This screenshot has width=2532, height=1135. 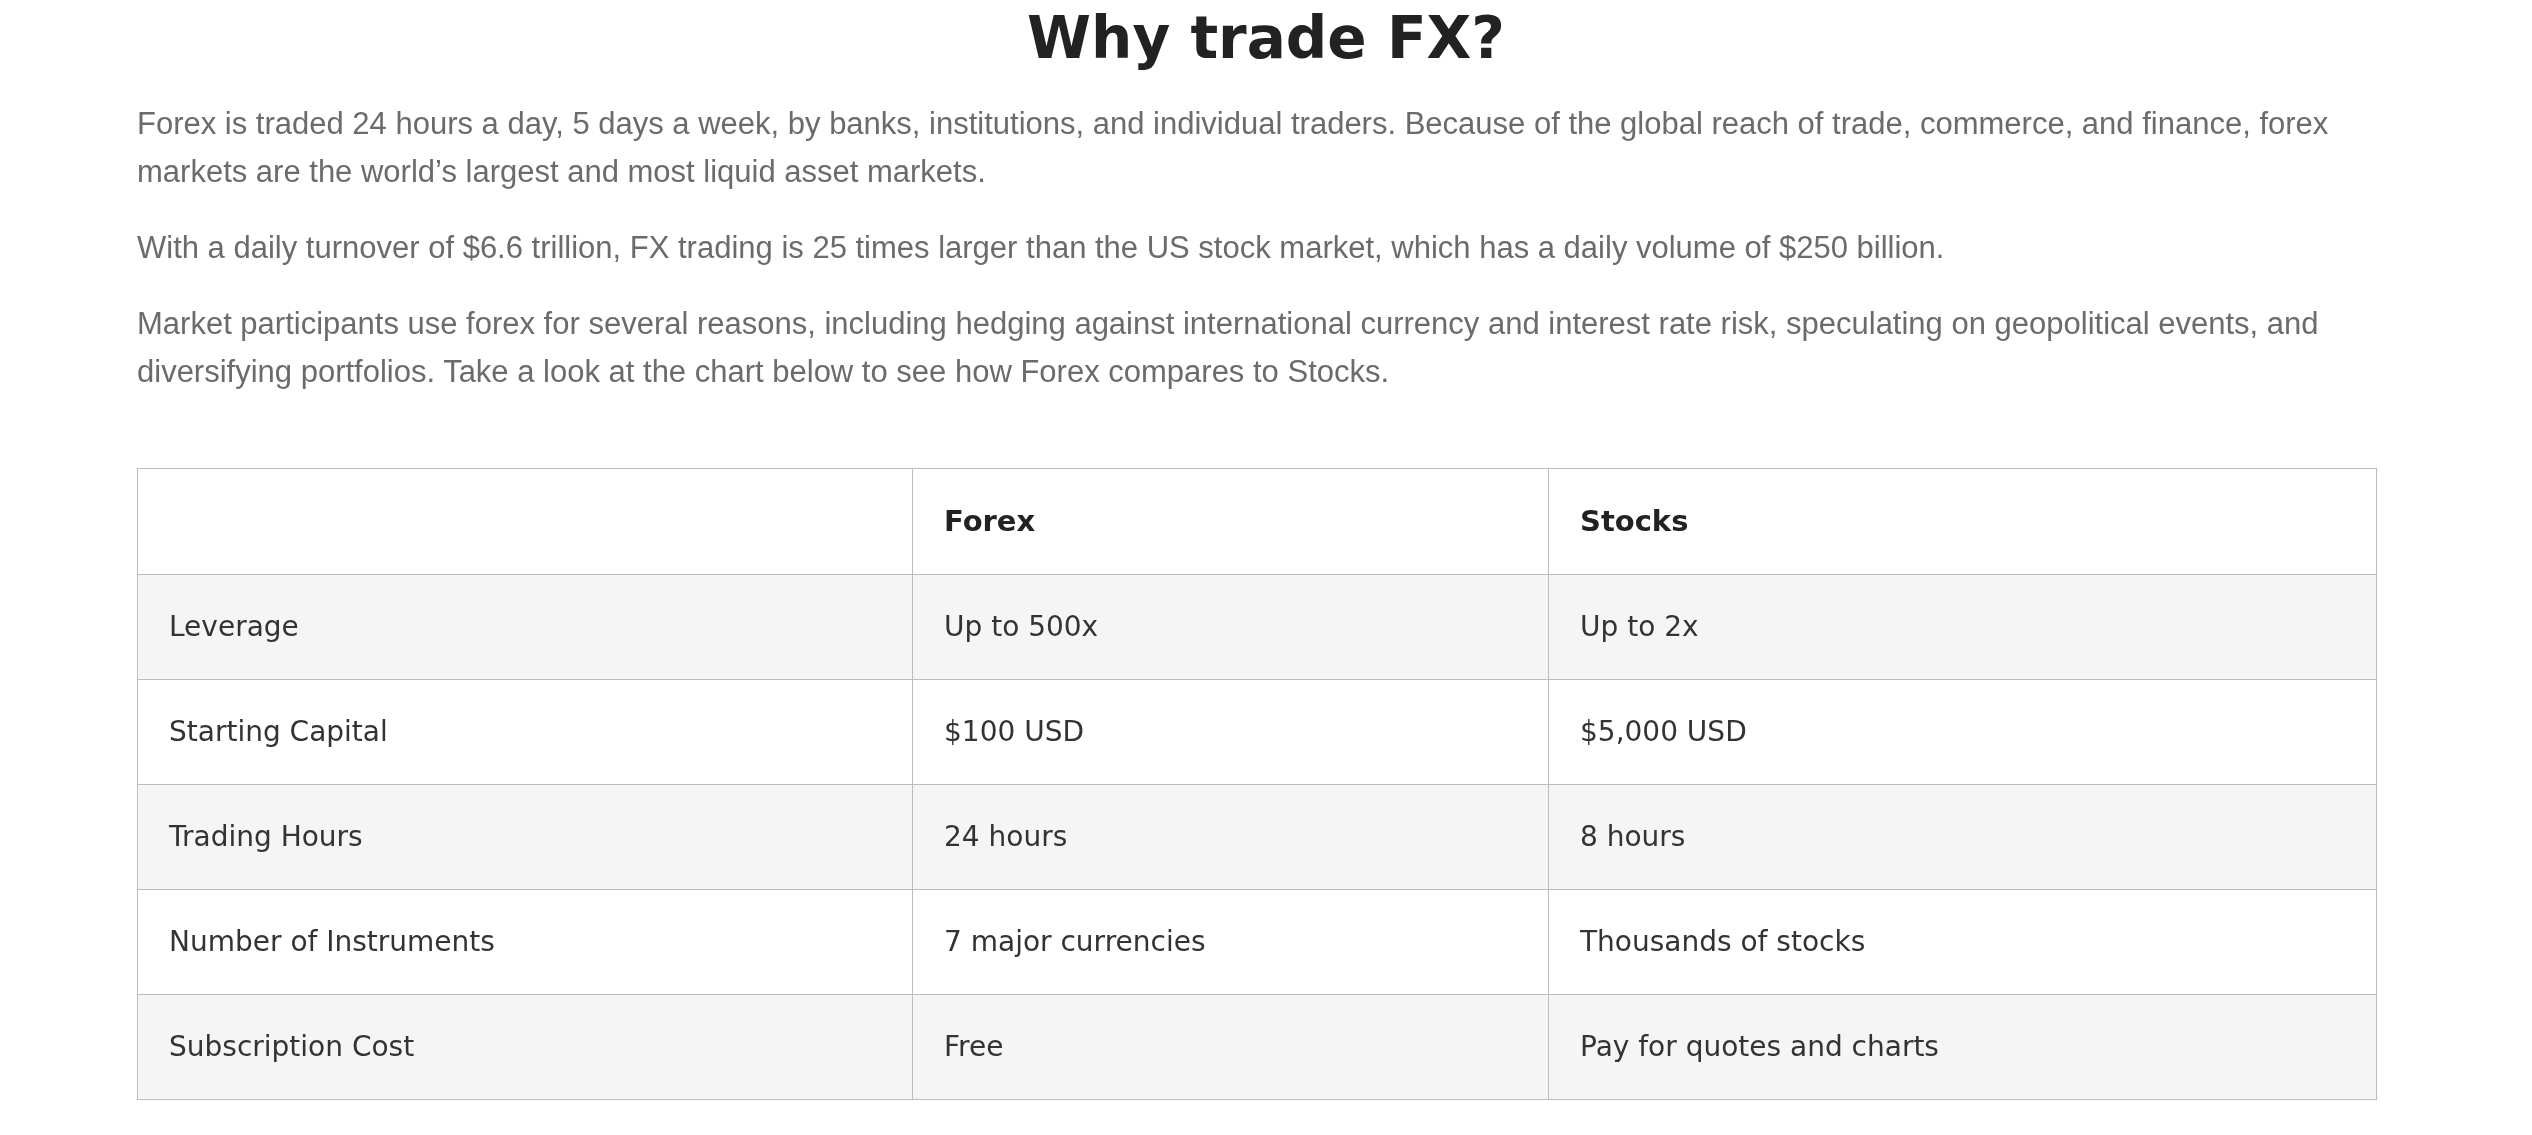 I want to click on table-cell-text: Trading Hours, so click(x=266, y=837).